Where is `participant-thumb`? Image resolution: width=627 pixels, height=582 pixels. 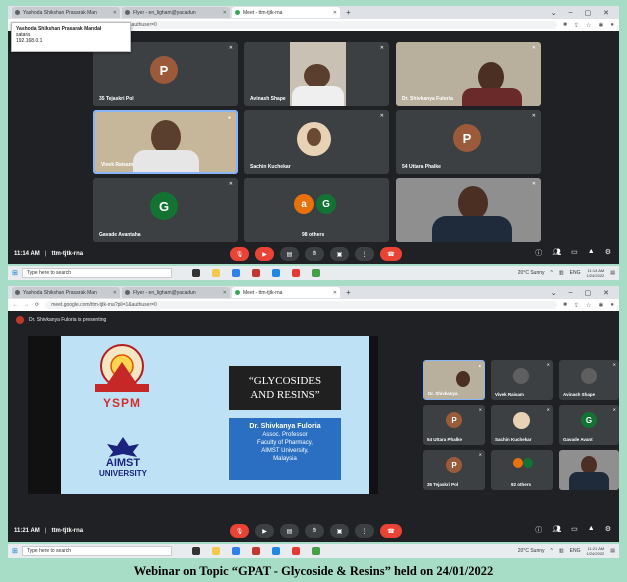 participant-thumb is located at coordinates (589, 470).